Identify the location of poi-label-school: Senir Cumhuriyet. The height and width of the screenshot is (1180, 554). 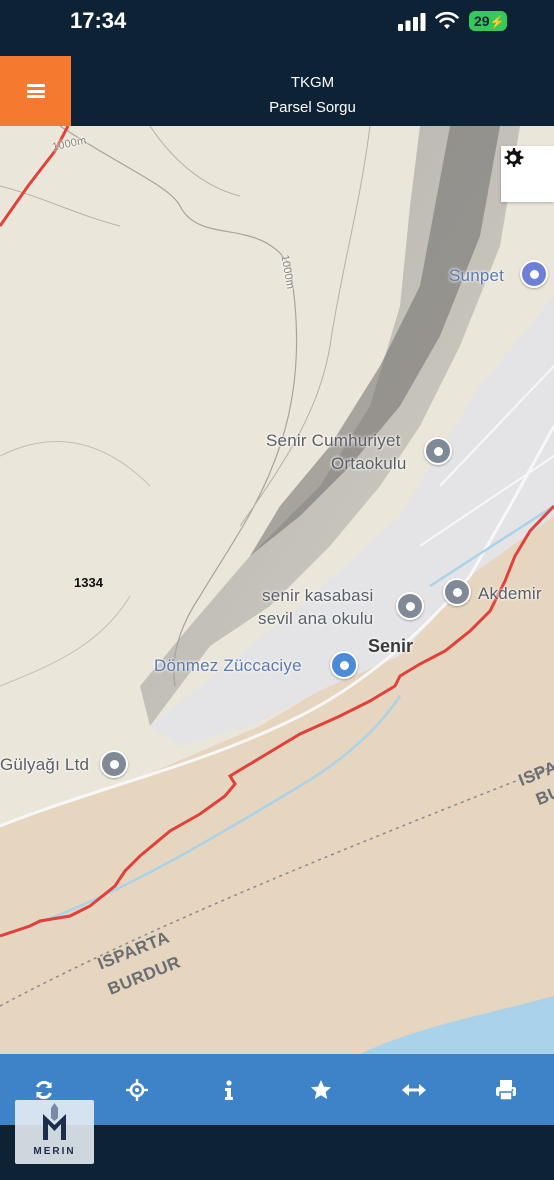
(333, 440).